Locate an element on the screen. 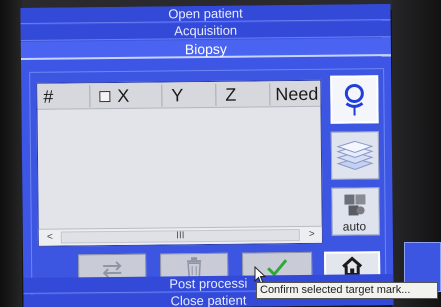  column-z: Z is located at coordinates (230, 95).